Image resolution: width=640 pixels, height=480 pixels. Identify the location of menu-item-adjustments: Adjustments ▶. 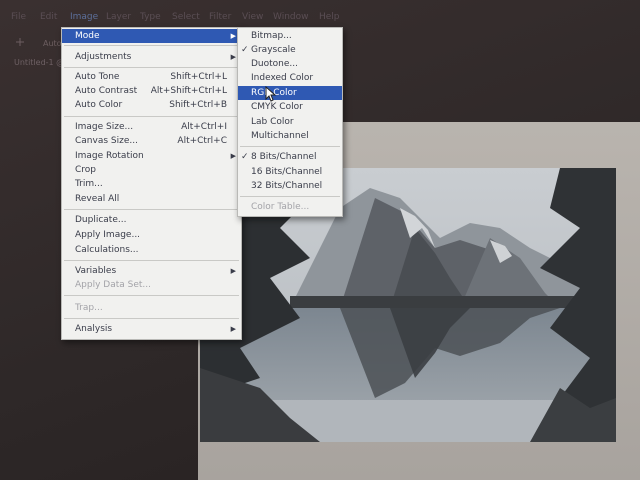
(151, 57).